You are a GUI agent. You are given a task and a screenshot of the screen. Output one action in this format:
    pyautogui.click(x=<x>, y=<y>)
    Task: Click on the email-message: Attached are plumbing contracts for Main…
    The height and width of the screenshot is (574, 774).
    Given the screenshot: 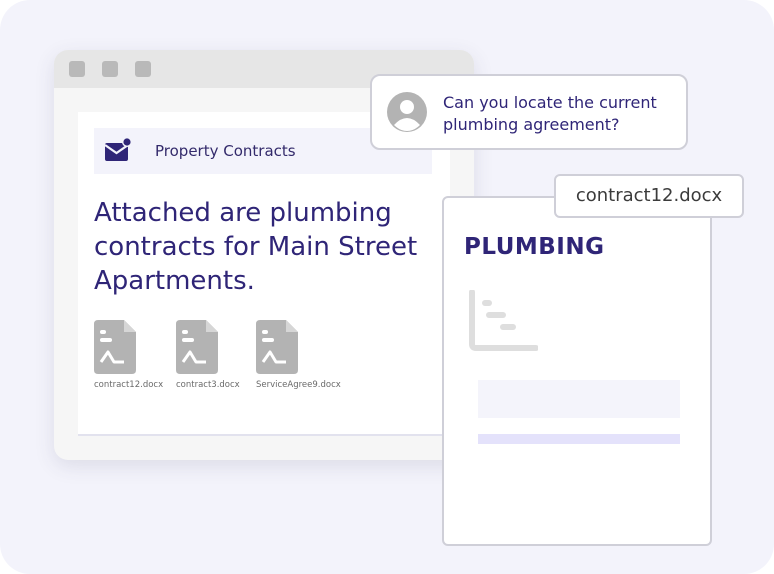 What is the action you would take?
    pyautogui.click(x=256, y=247)
    